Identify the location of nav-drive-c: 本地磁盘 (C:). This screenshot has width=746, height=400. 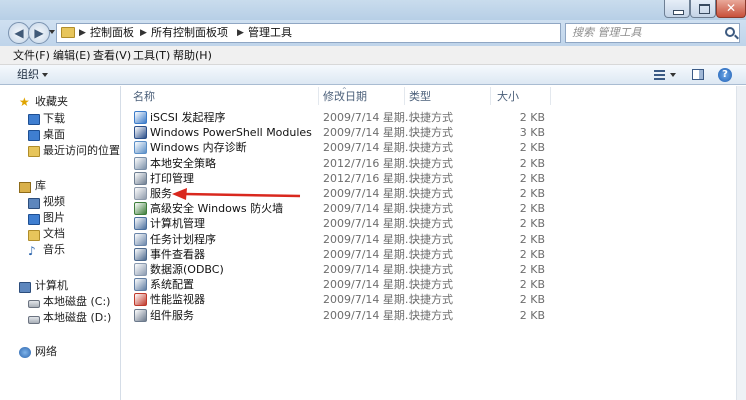
(76, 302).